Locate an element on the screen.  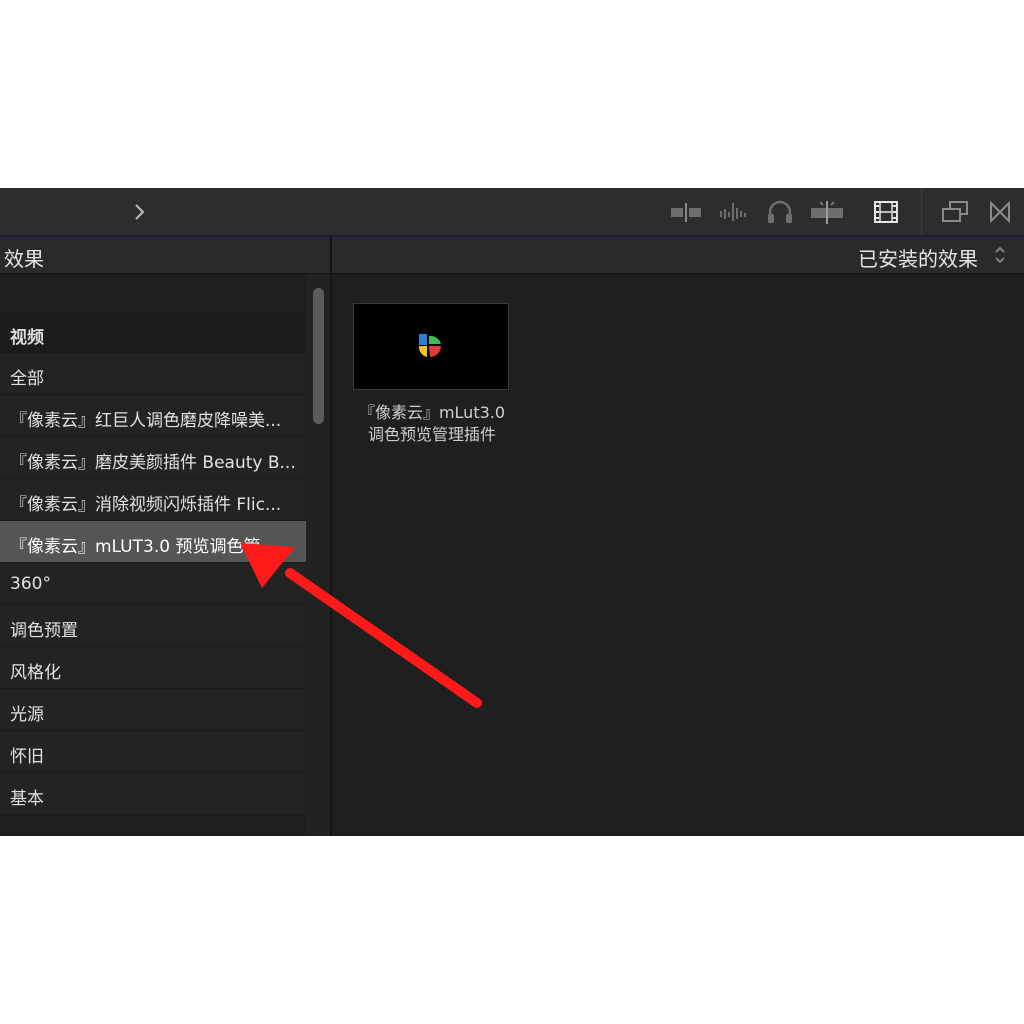
clip-split-icon is located at coordinates (686, 212).